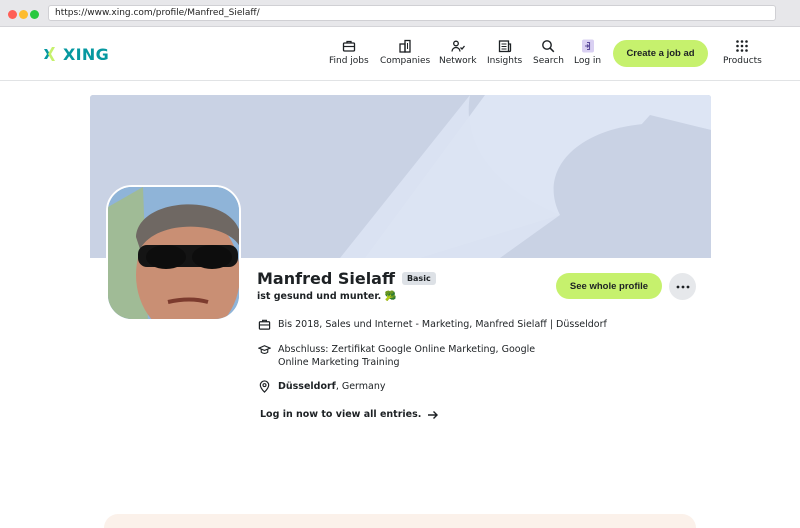 The width and height of the screenshot is (800, 528). What do you see at coordinates (264, 349) in the screenshot?
I see `graduation-cap-icon` at bounding box center [264, 349].